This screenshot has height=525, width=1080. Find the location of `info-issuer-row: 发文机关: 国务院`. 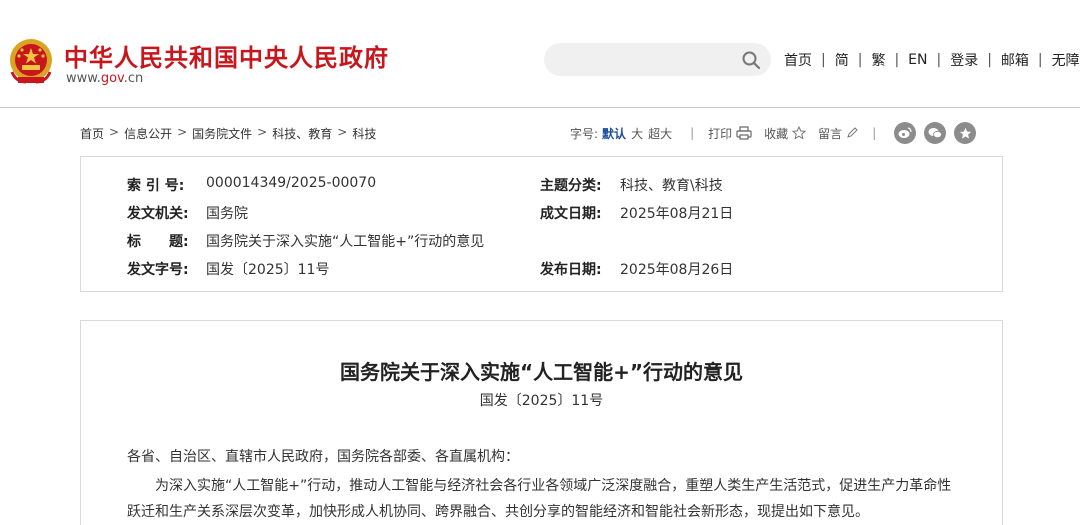

info-issuer-row: 发文机关: 国务院 is located at coordinates (187, 213).